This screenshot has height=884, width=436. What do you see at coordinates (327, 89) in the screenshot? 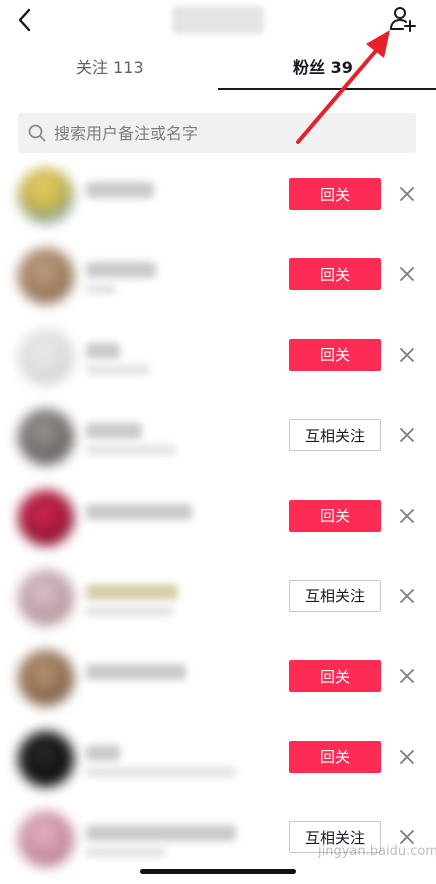
I see `active-tab-indicator` at bounding box center [327, 89].